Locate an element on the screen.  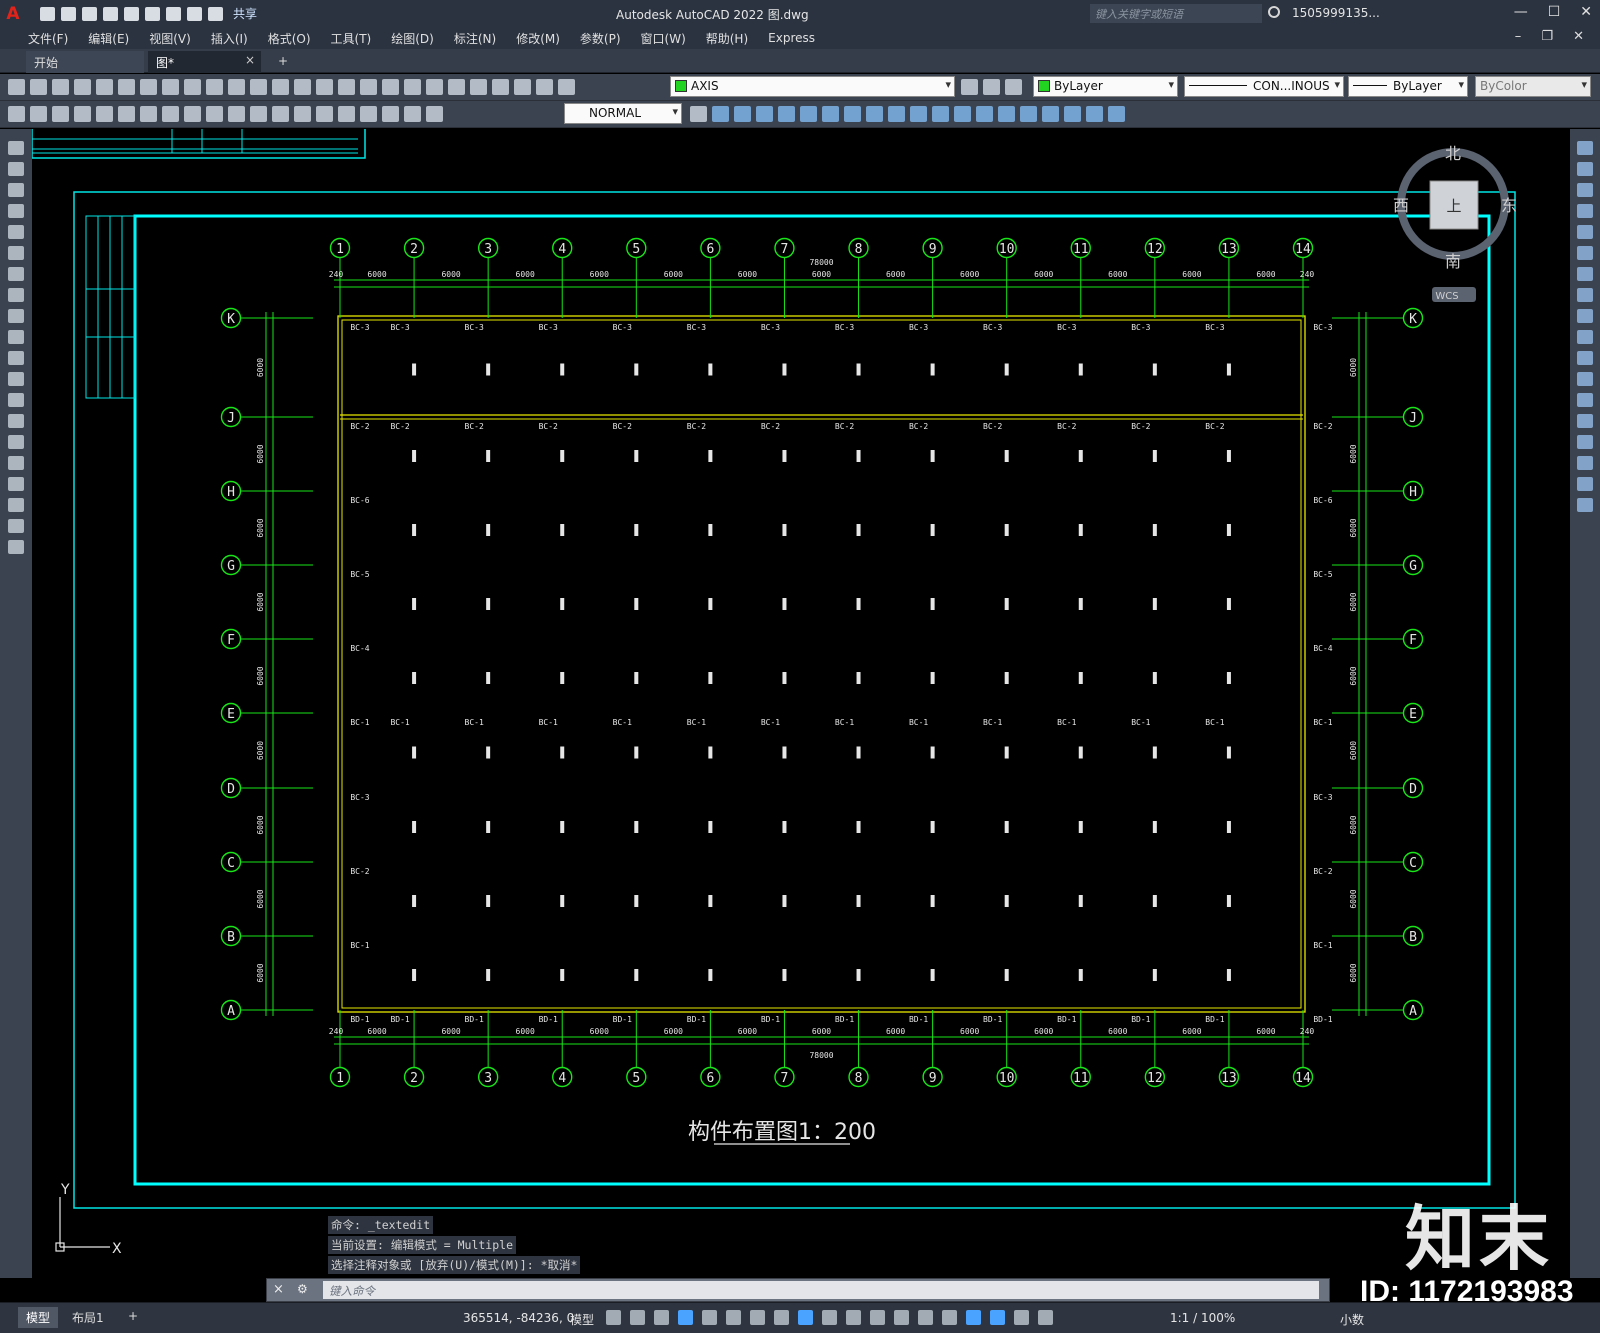
tool-palettes-icon is located at coordinates (456, 87).